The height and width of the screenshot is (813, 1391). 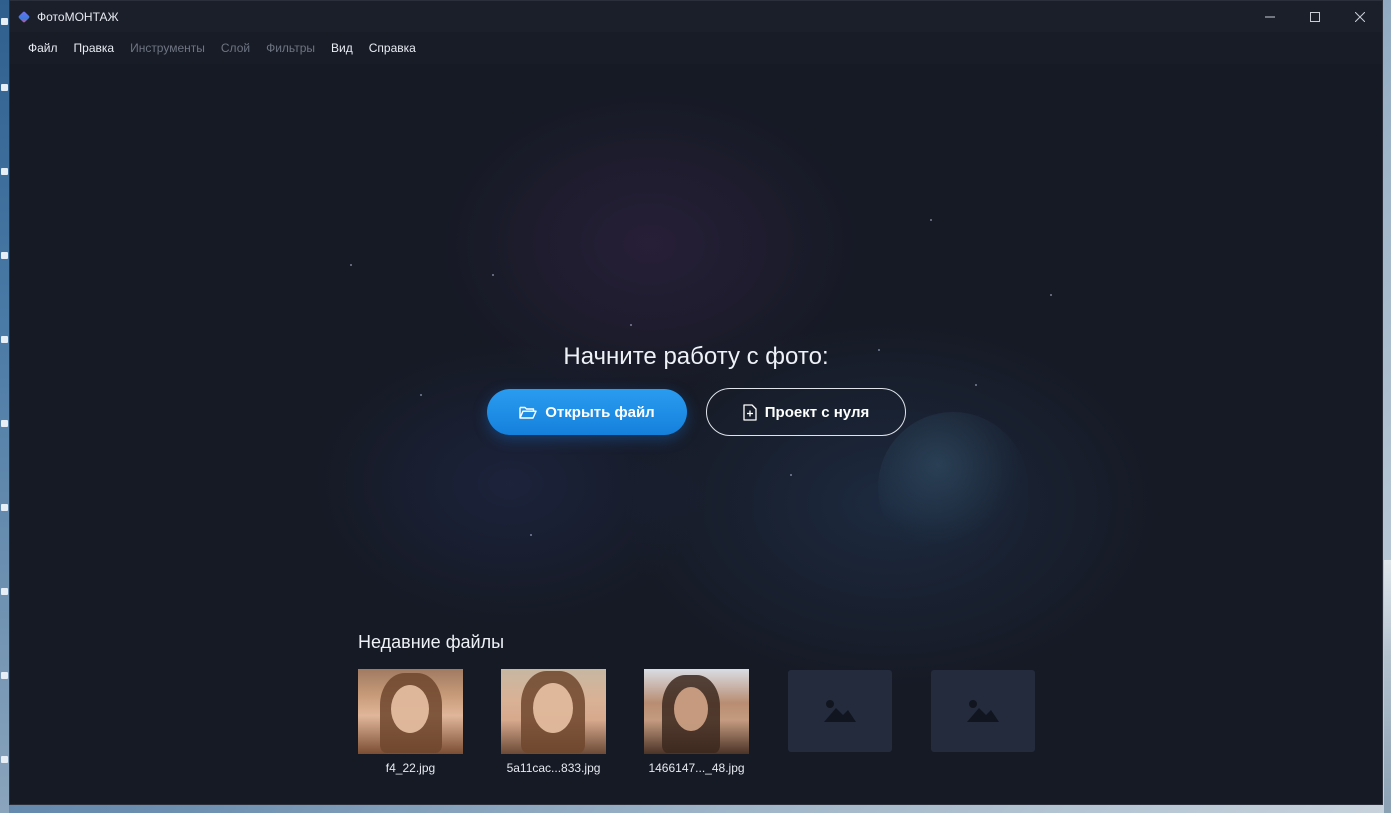 I want to click on recent-file-name: 5a11cac...833.jpg, so click(x=553, y=768).